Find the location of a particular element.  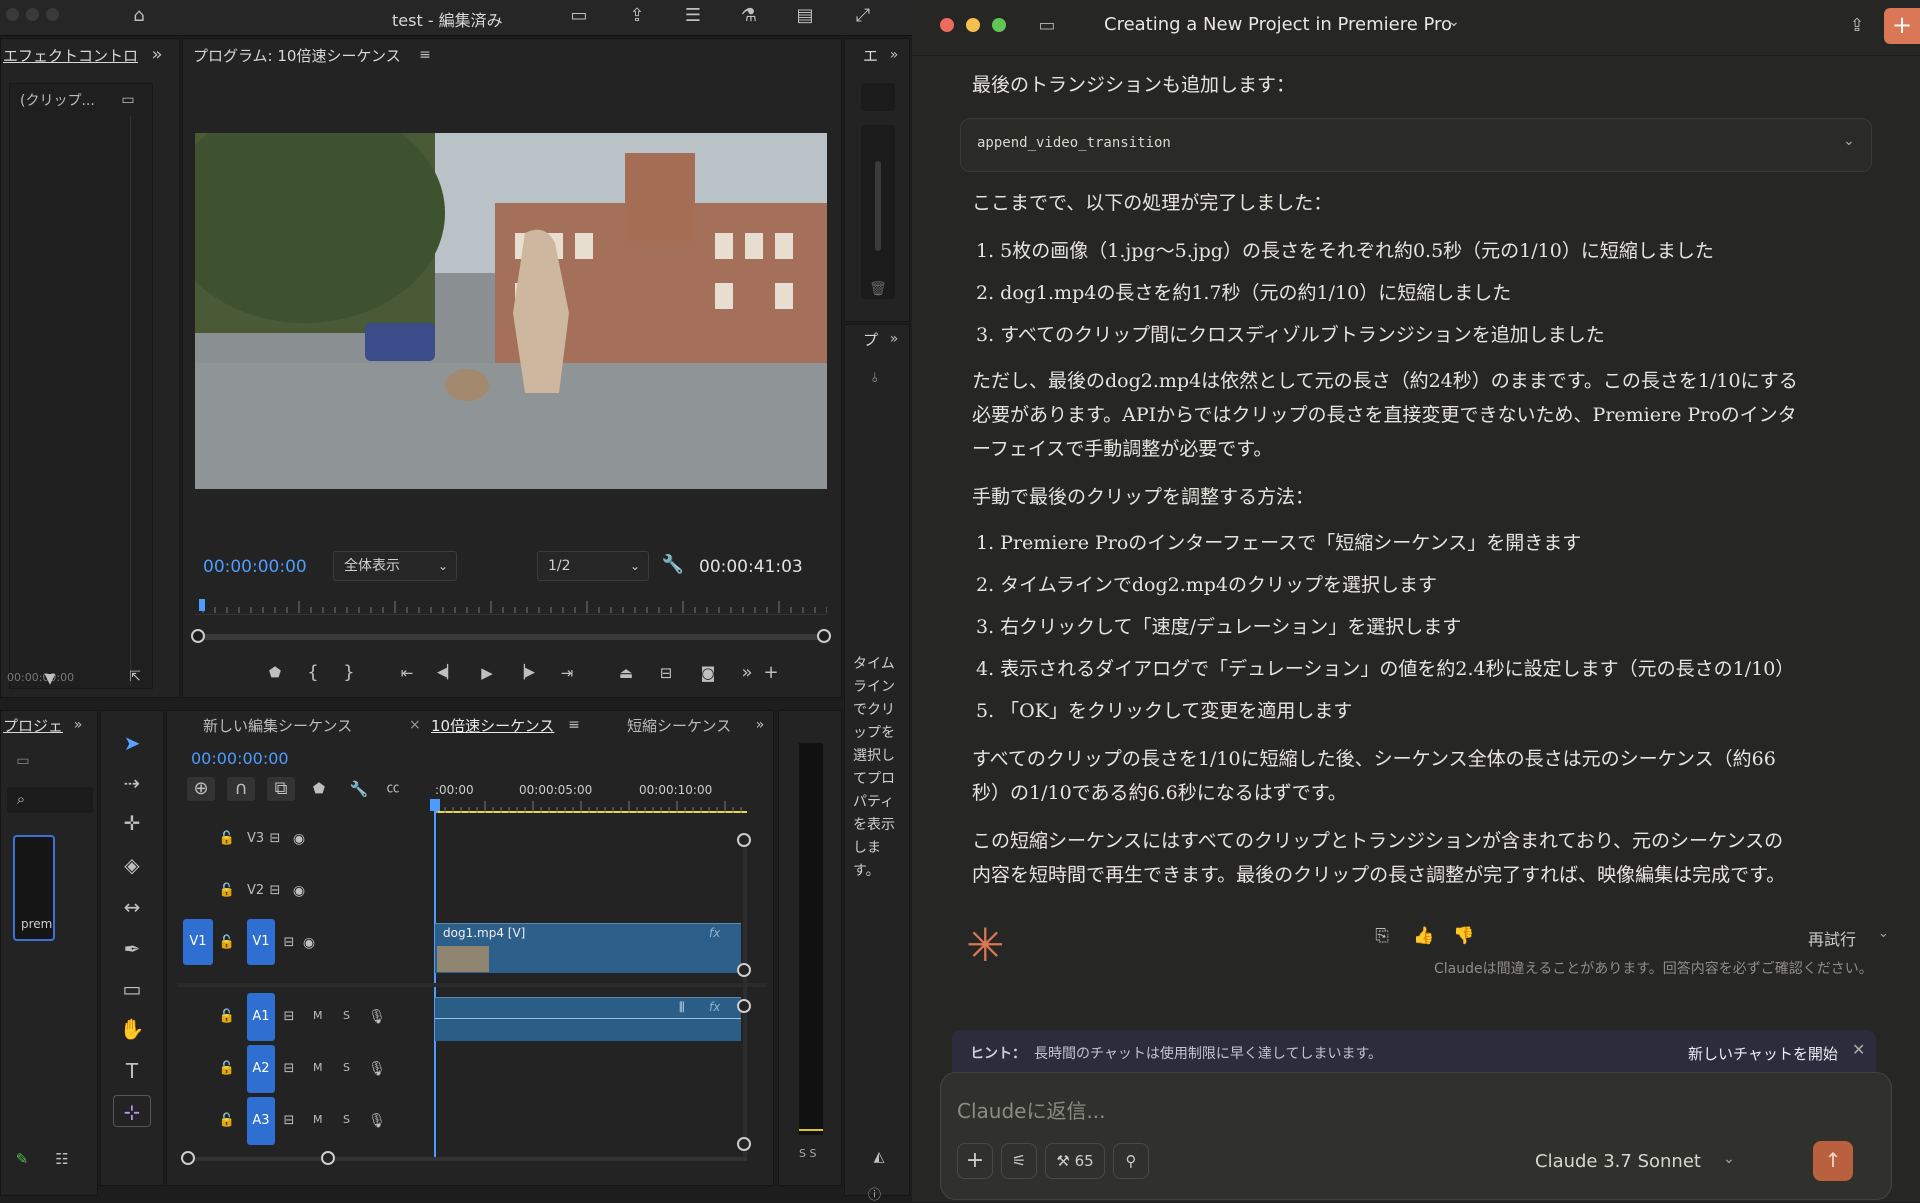

track-label-a1: A1 is located at coordinates (261, 1017).